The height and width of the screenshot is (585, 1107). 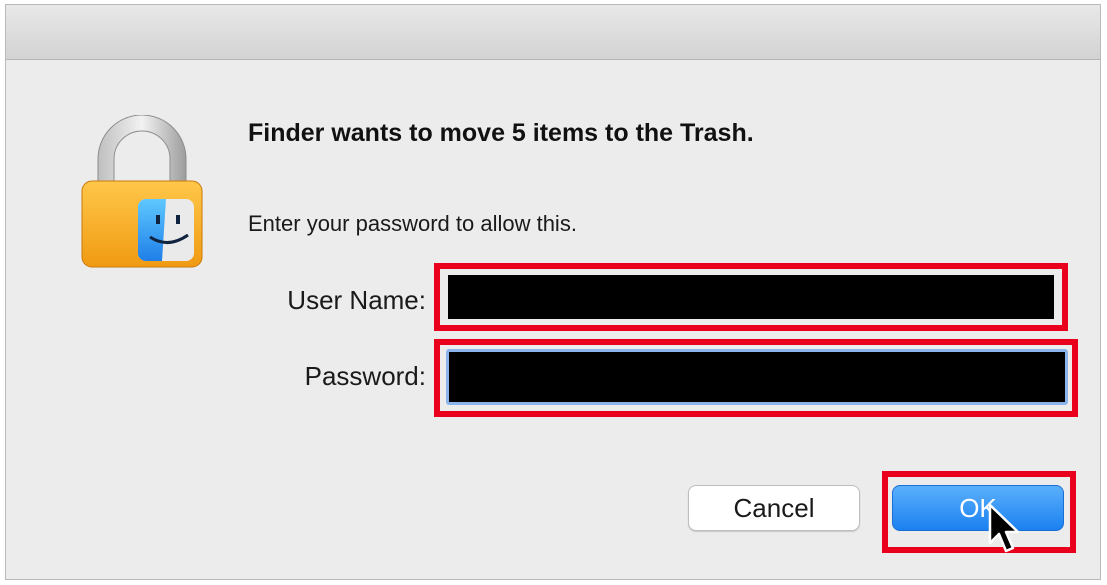 What do you see at coordinates (774, 508) in the screenshot?
I see `cancel-button: Cancel` at bounding box center [774, 508].